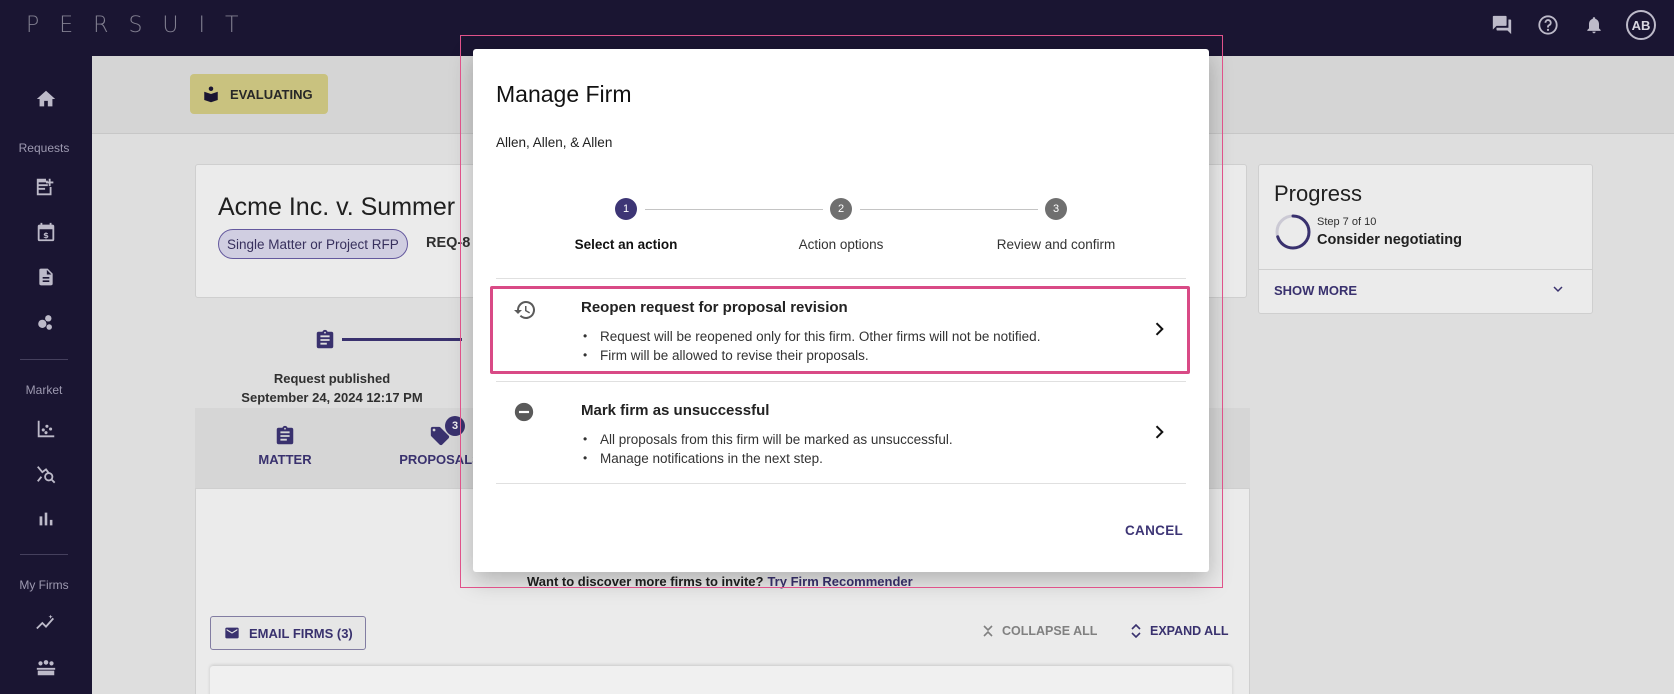 This screenshot has width=1674, height=694. Describe the element at coordinates (767, 458) in the screenshot. I see `option-detail: Manage notifications in the next step.` at that location.